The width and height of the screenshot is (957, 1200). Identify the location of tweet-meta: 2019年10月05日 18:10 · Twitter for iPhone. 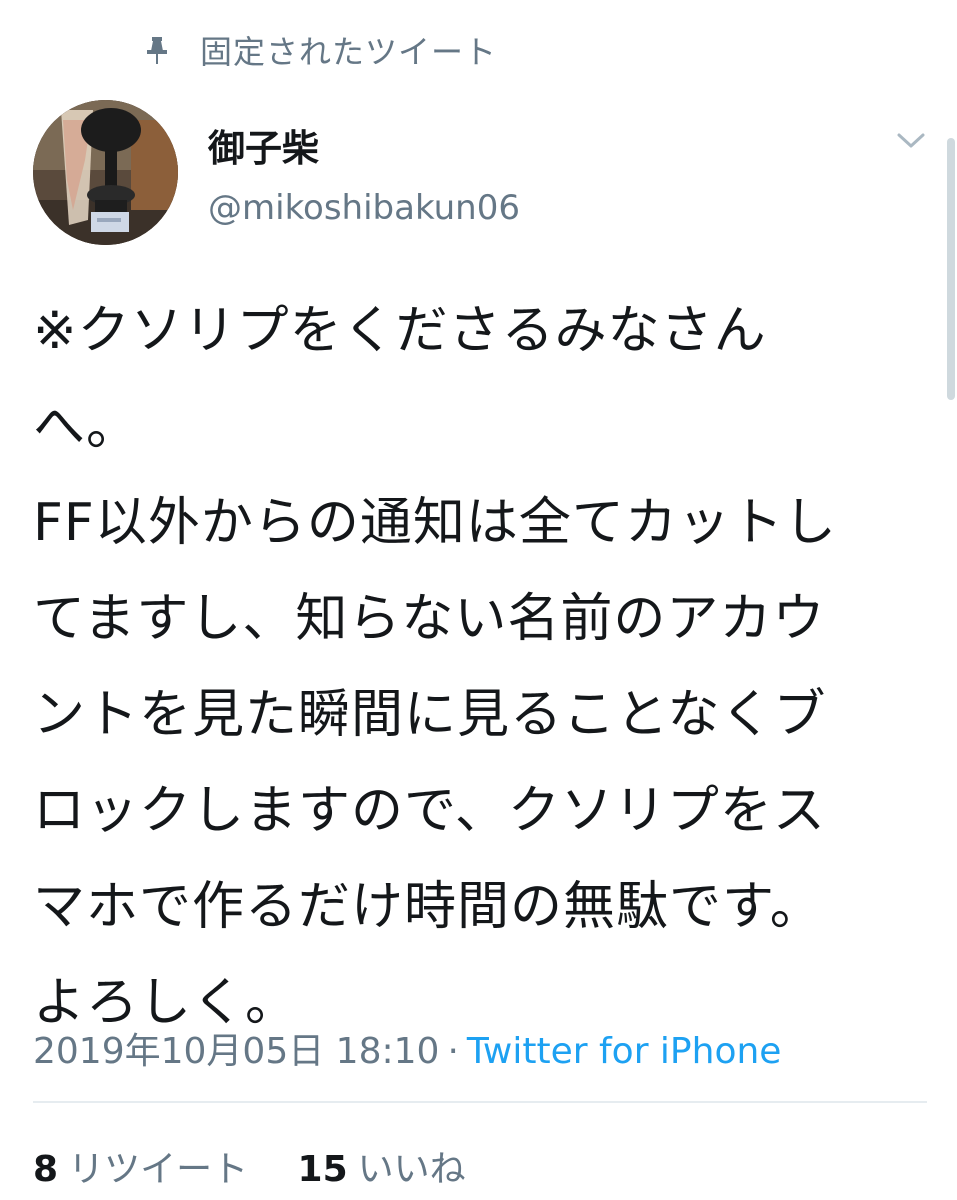
(407, 1048).